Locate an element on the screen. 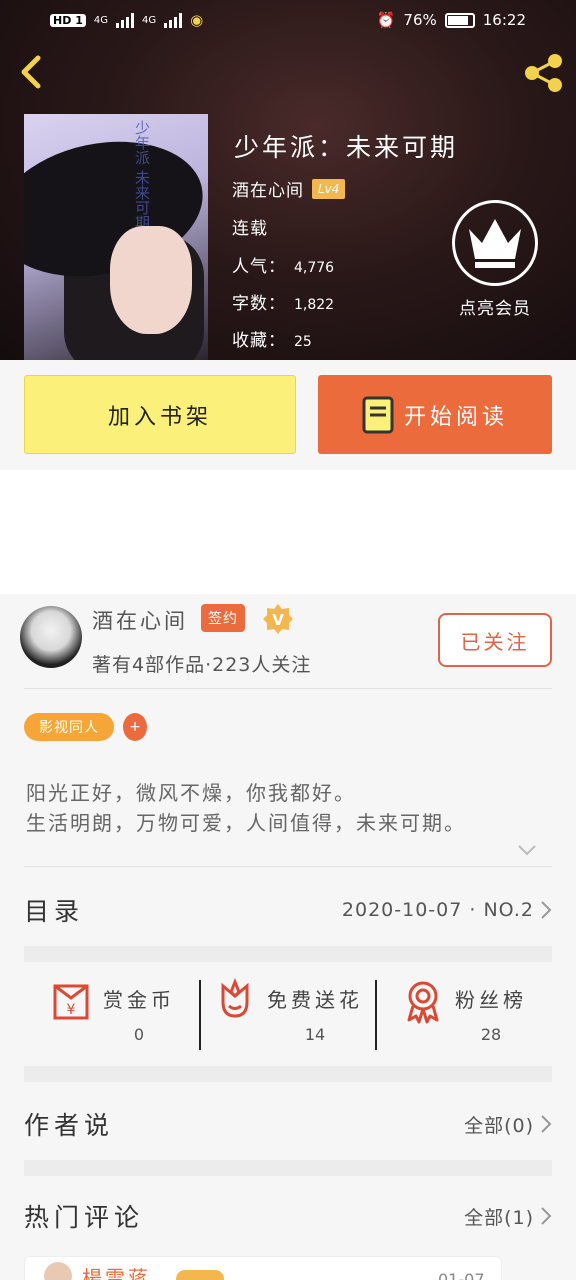 This screenshot has width=576, height=1280. coin-reward-value: 0 is located at coordinates (139, 1034).